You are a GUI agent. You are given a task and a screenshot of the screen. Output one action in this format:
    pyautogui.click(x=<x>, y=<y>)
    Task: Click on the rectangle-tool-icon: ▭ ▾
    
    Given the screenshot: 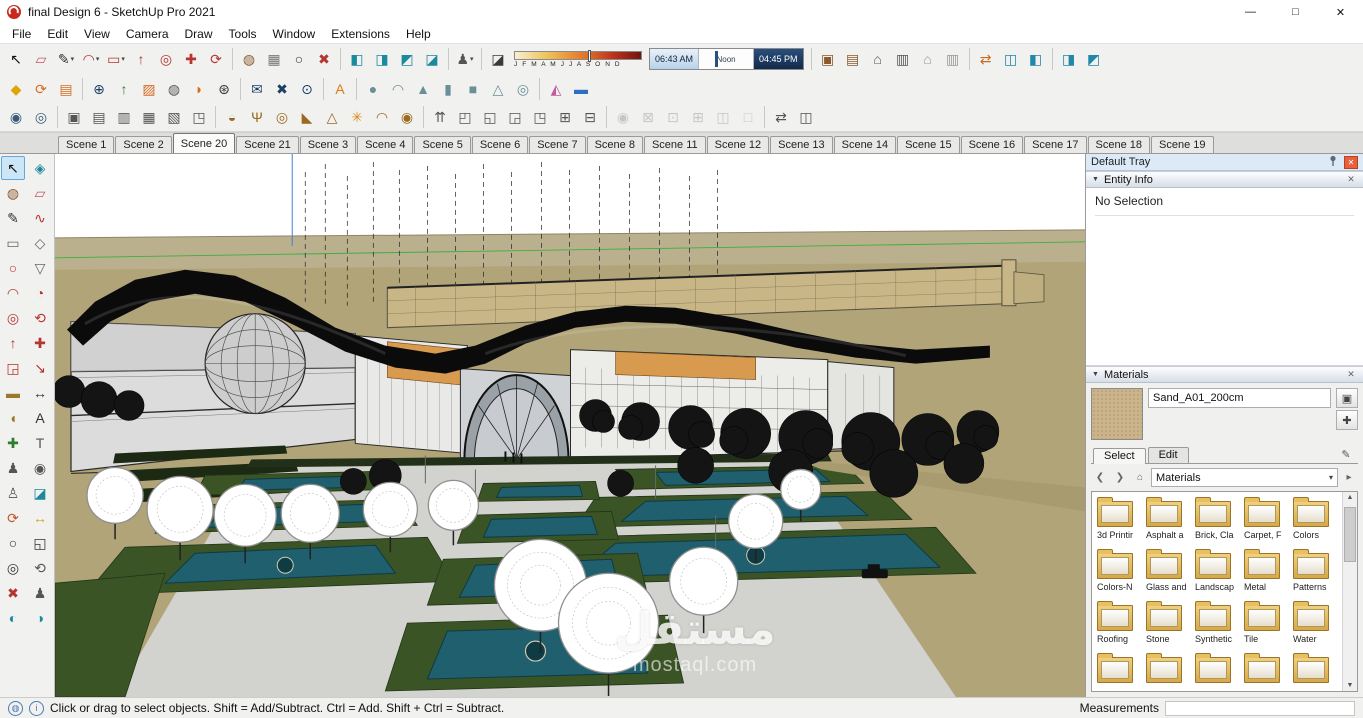 What is the action you would take?
    pyautogui.click(x=116, y=59)
    